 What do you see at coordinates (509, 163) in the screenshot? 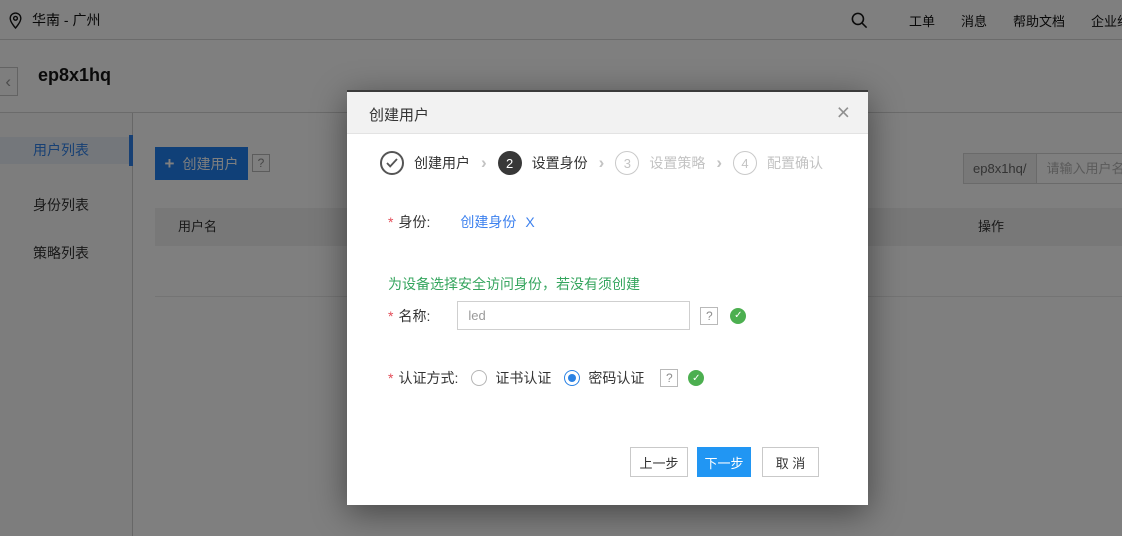
I see `step-2-number: 2` at bounding box center [509, 163].